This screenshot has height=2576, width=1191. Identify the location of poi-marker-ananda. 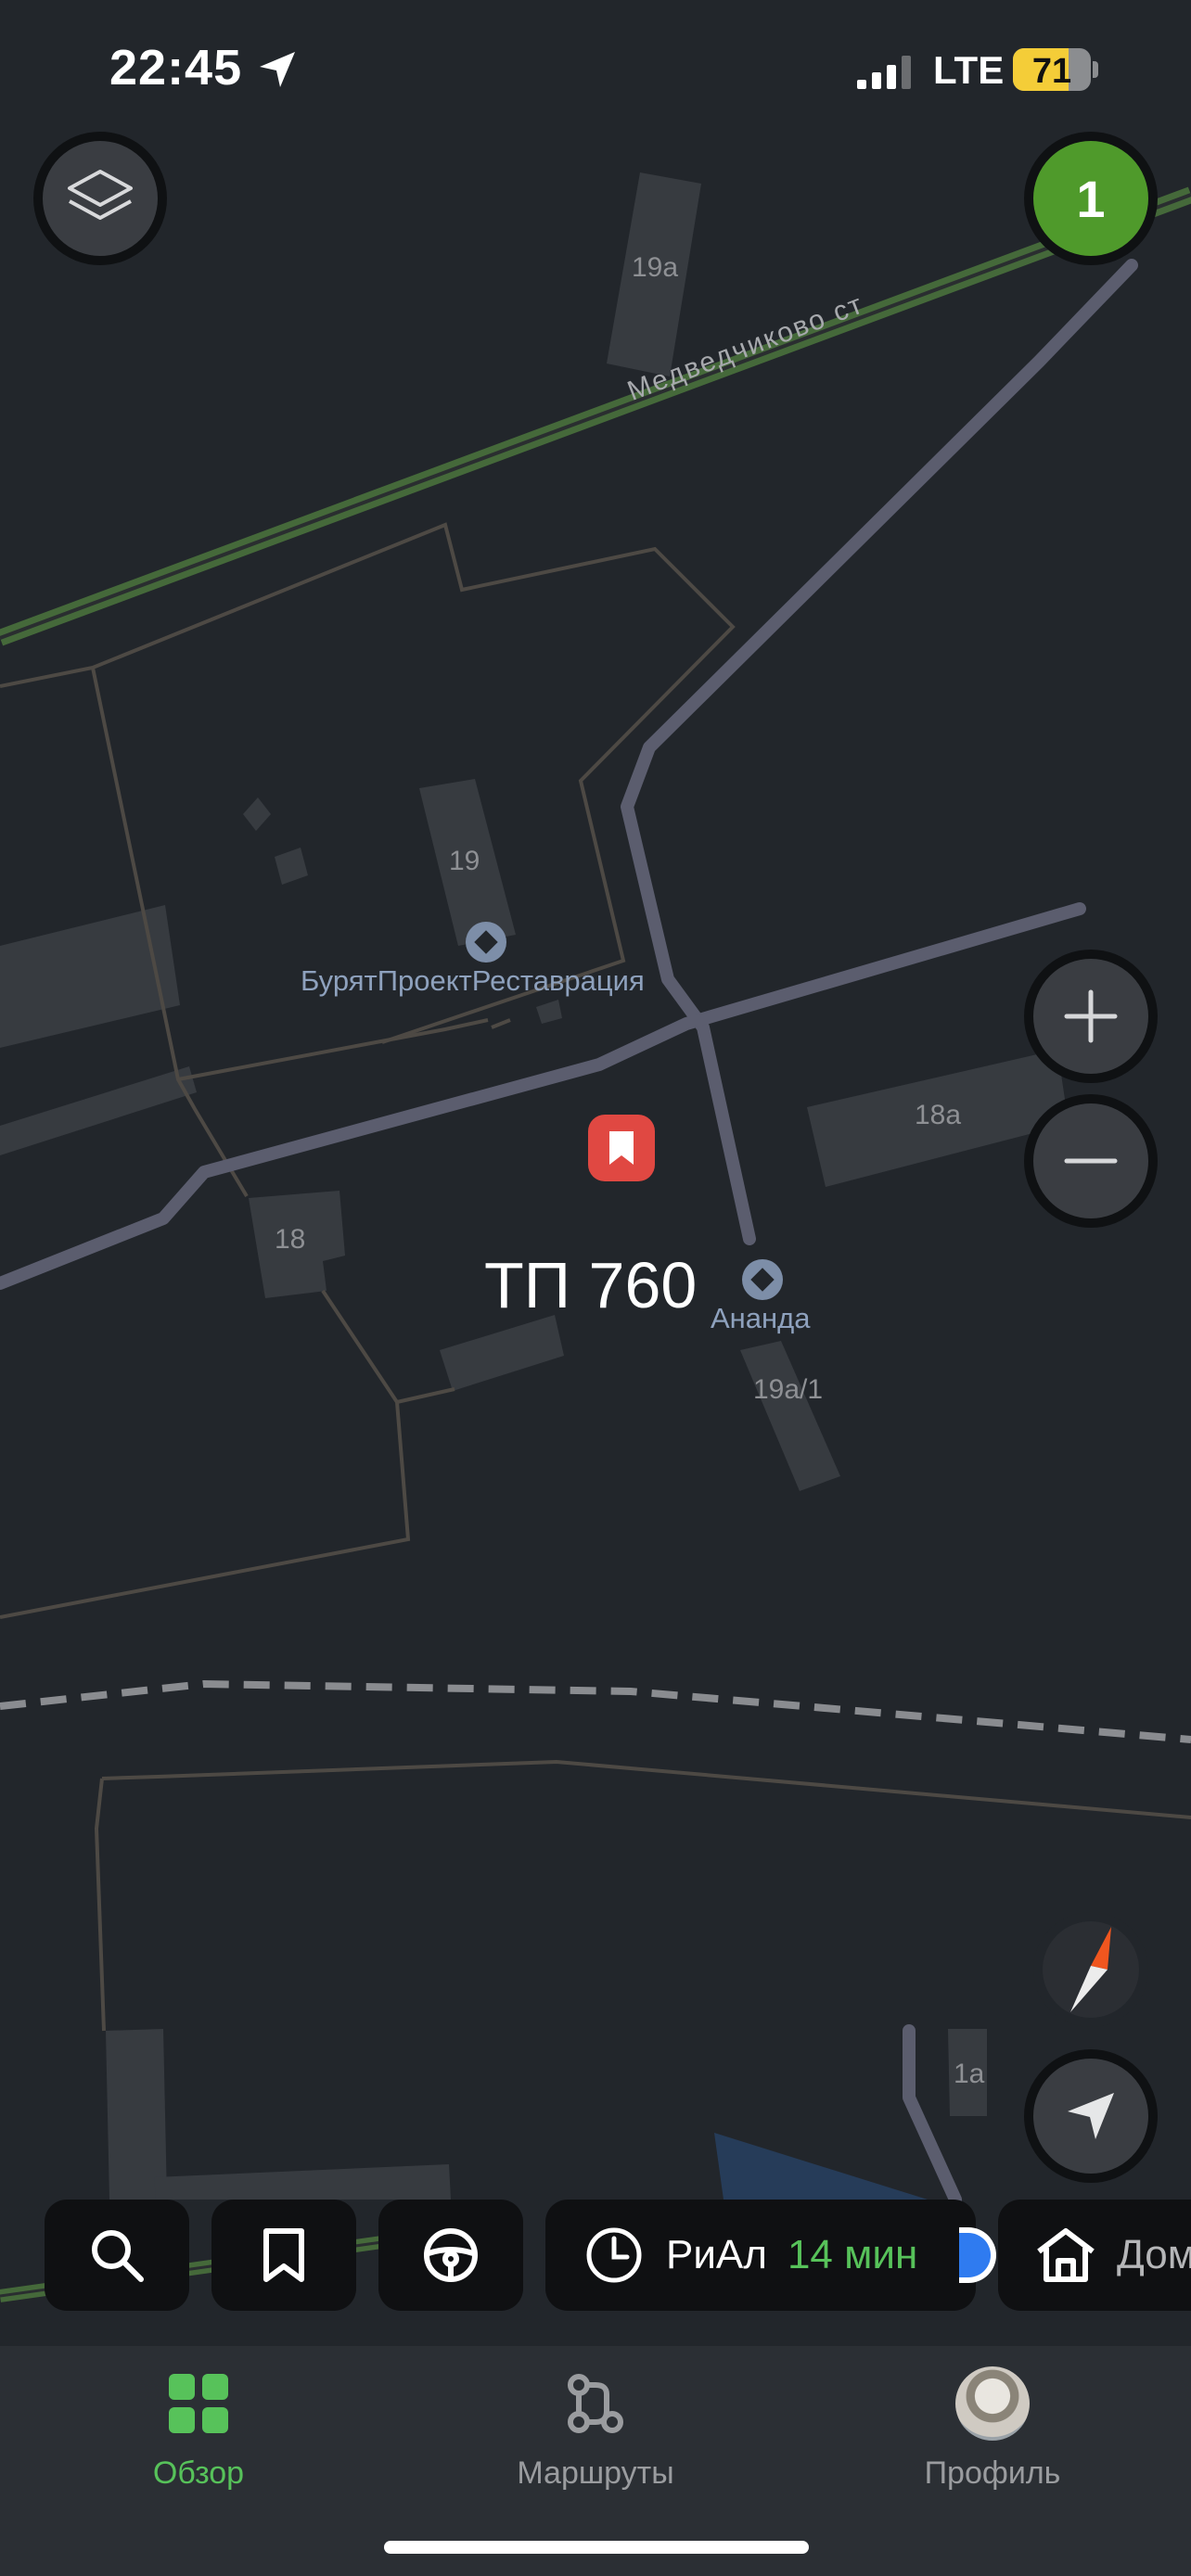
(762, 1279).